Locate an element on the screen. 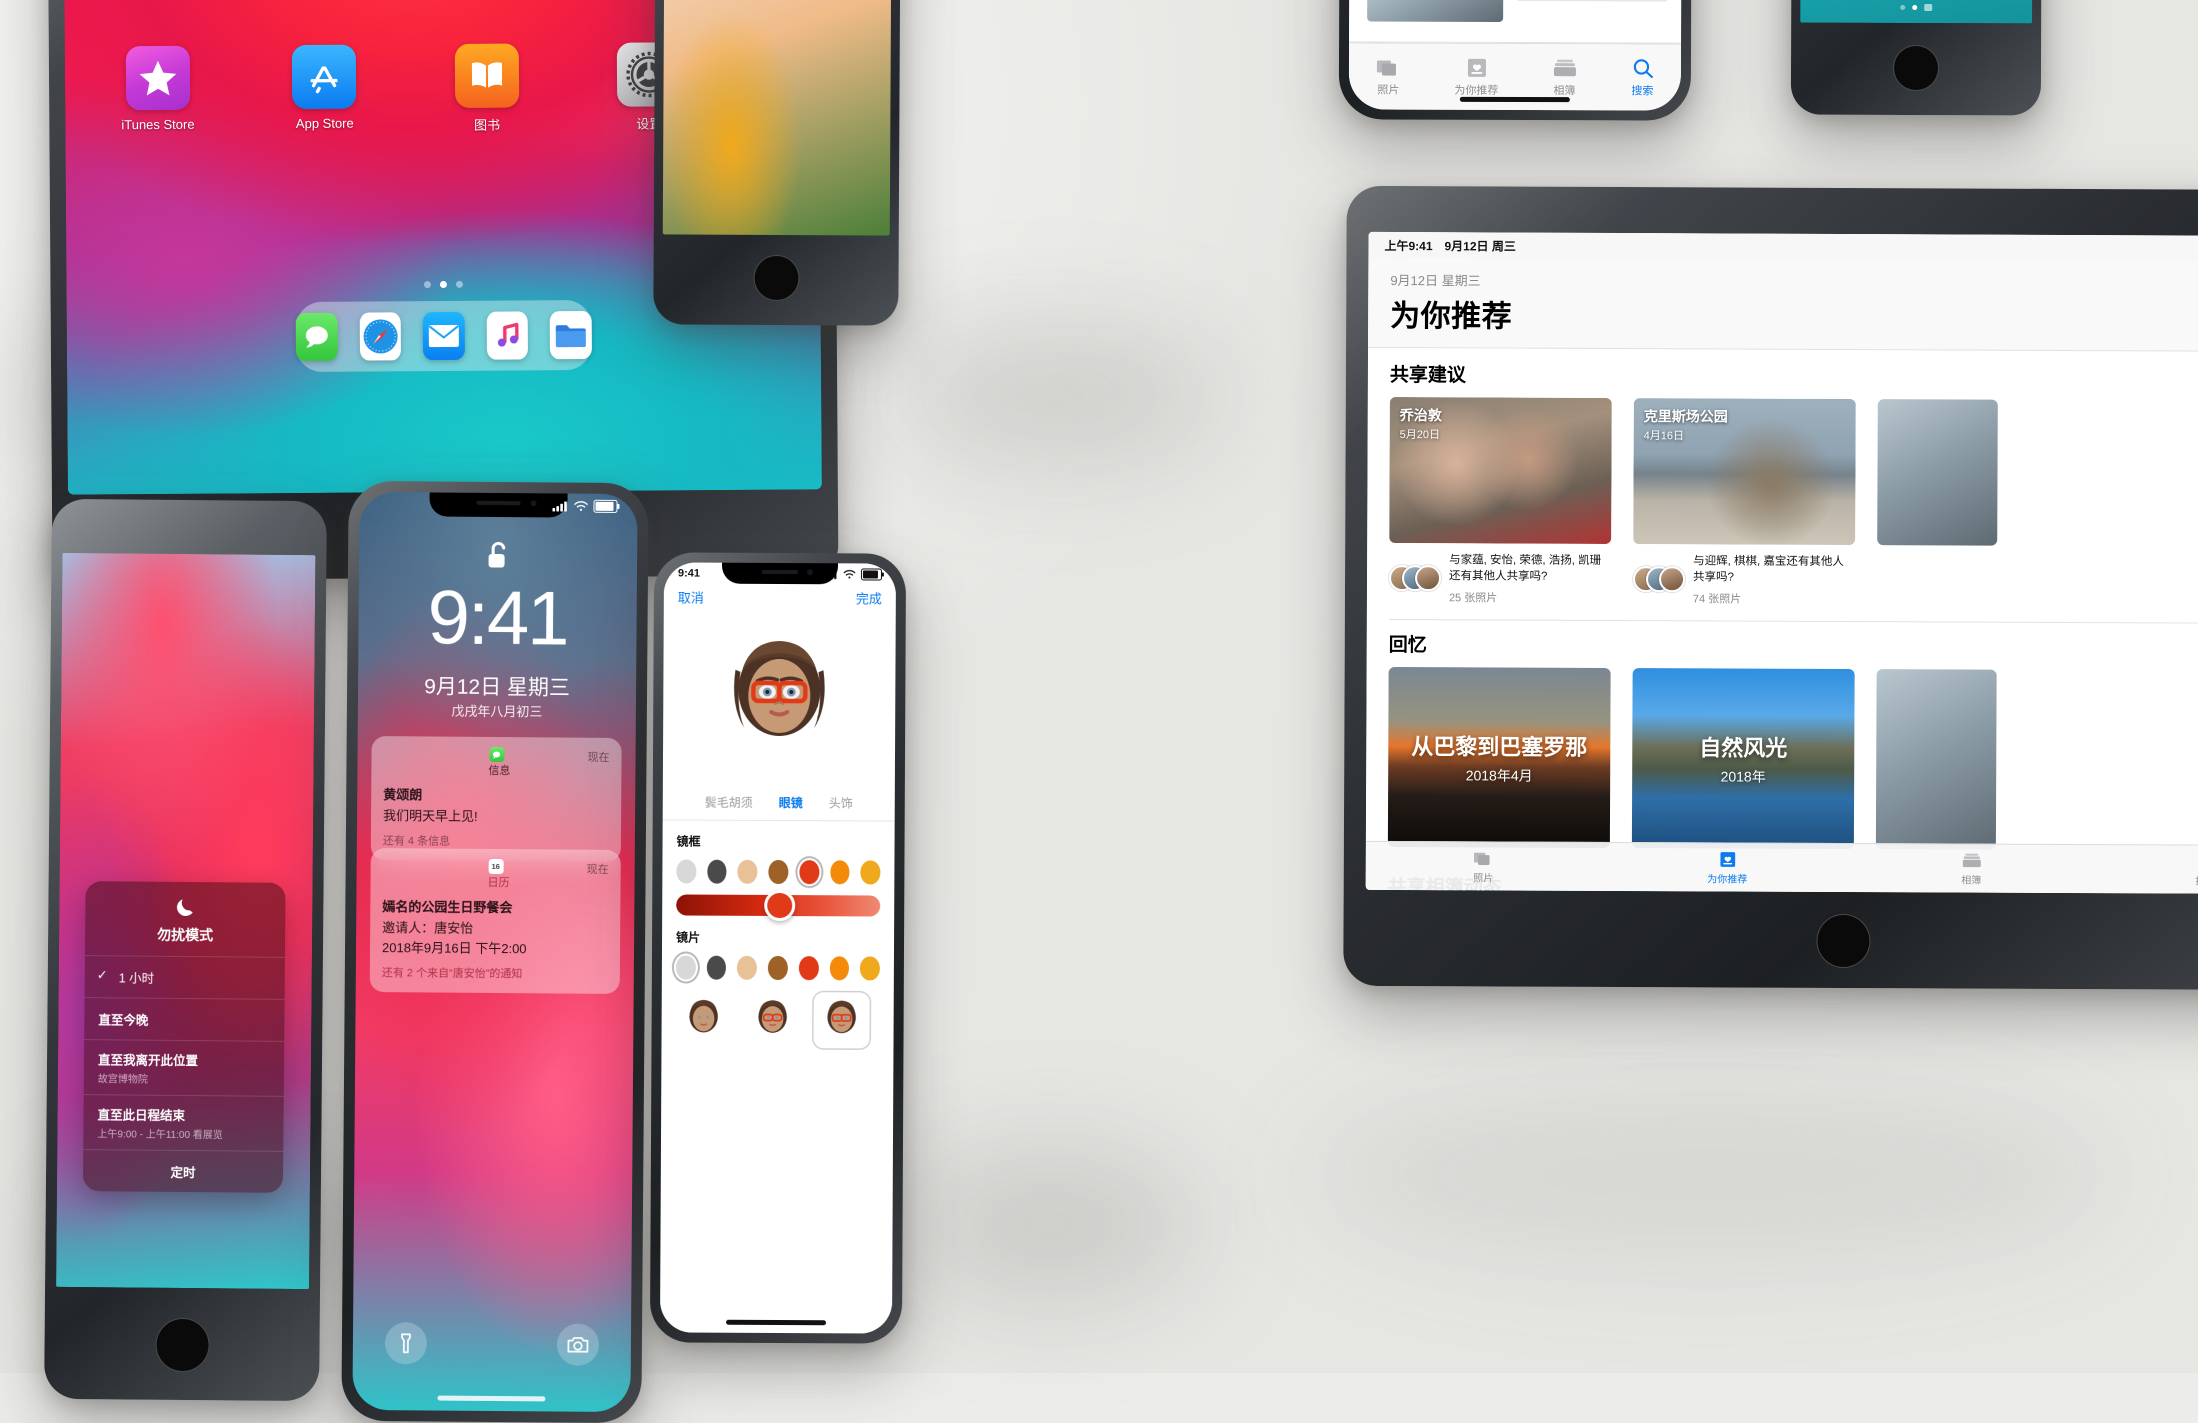 The image size is (2198, 1423). files-icon is located at coordinates (571, 335).